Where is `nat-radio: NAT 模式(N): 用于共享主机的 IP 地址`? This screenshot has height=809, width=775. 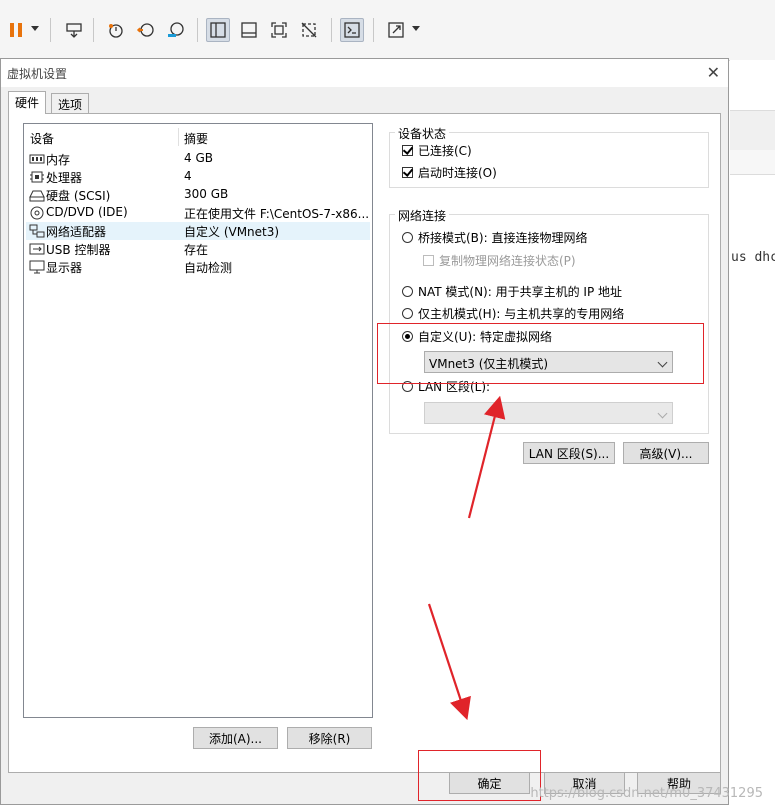
nat-radio: NAT 模式(N): 用于共享主机的 IP 地址 is located at coordinates (512, 291).